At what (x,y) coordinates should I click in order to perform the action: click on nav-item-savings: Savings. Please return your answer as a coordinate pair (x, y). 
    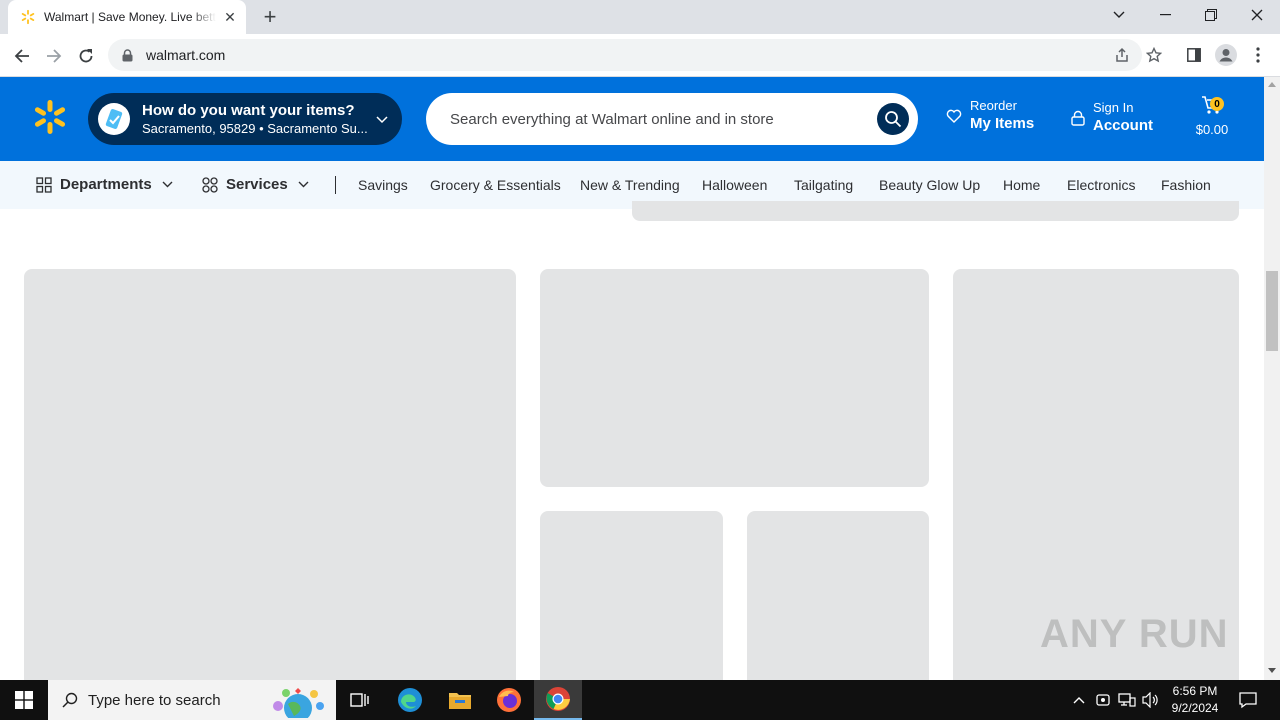
    Looking at the image, I should click on (383, 185).